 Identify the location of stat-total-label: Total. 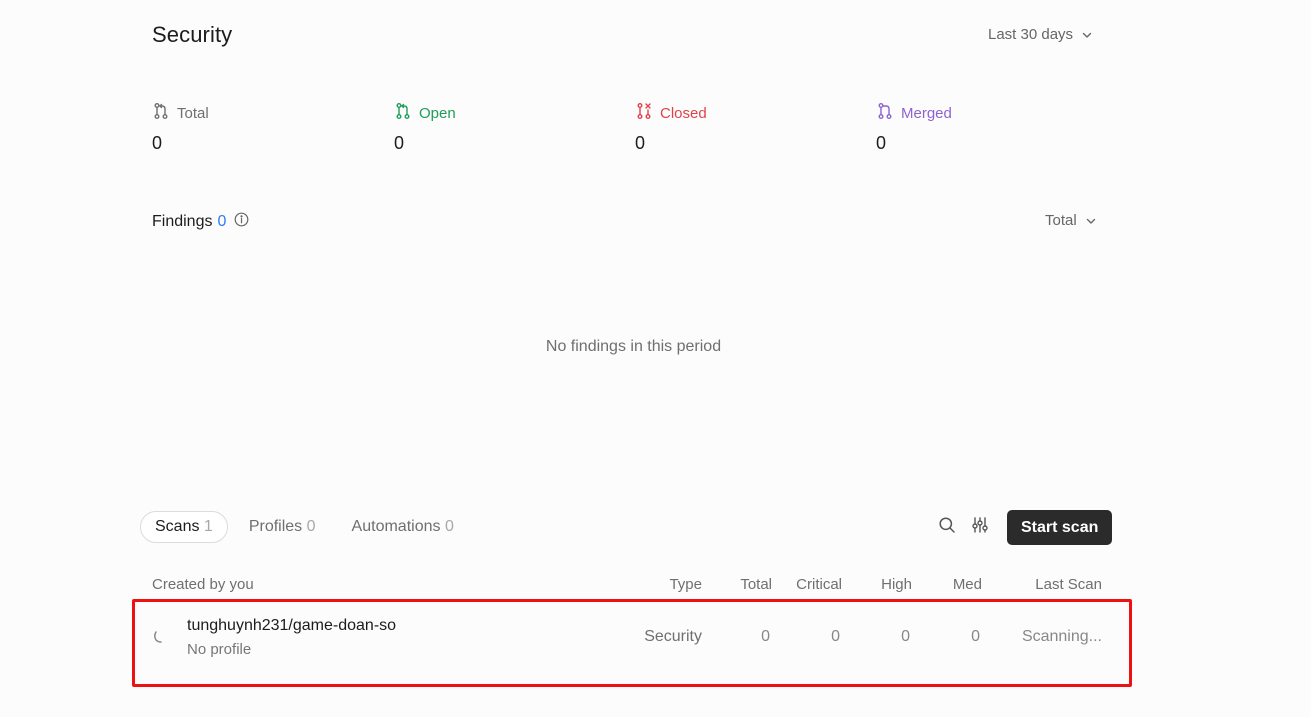
(193, 113).